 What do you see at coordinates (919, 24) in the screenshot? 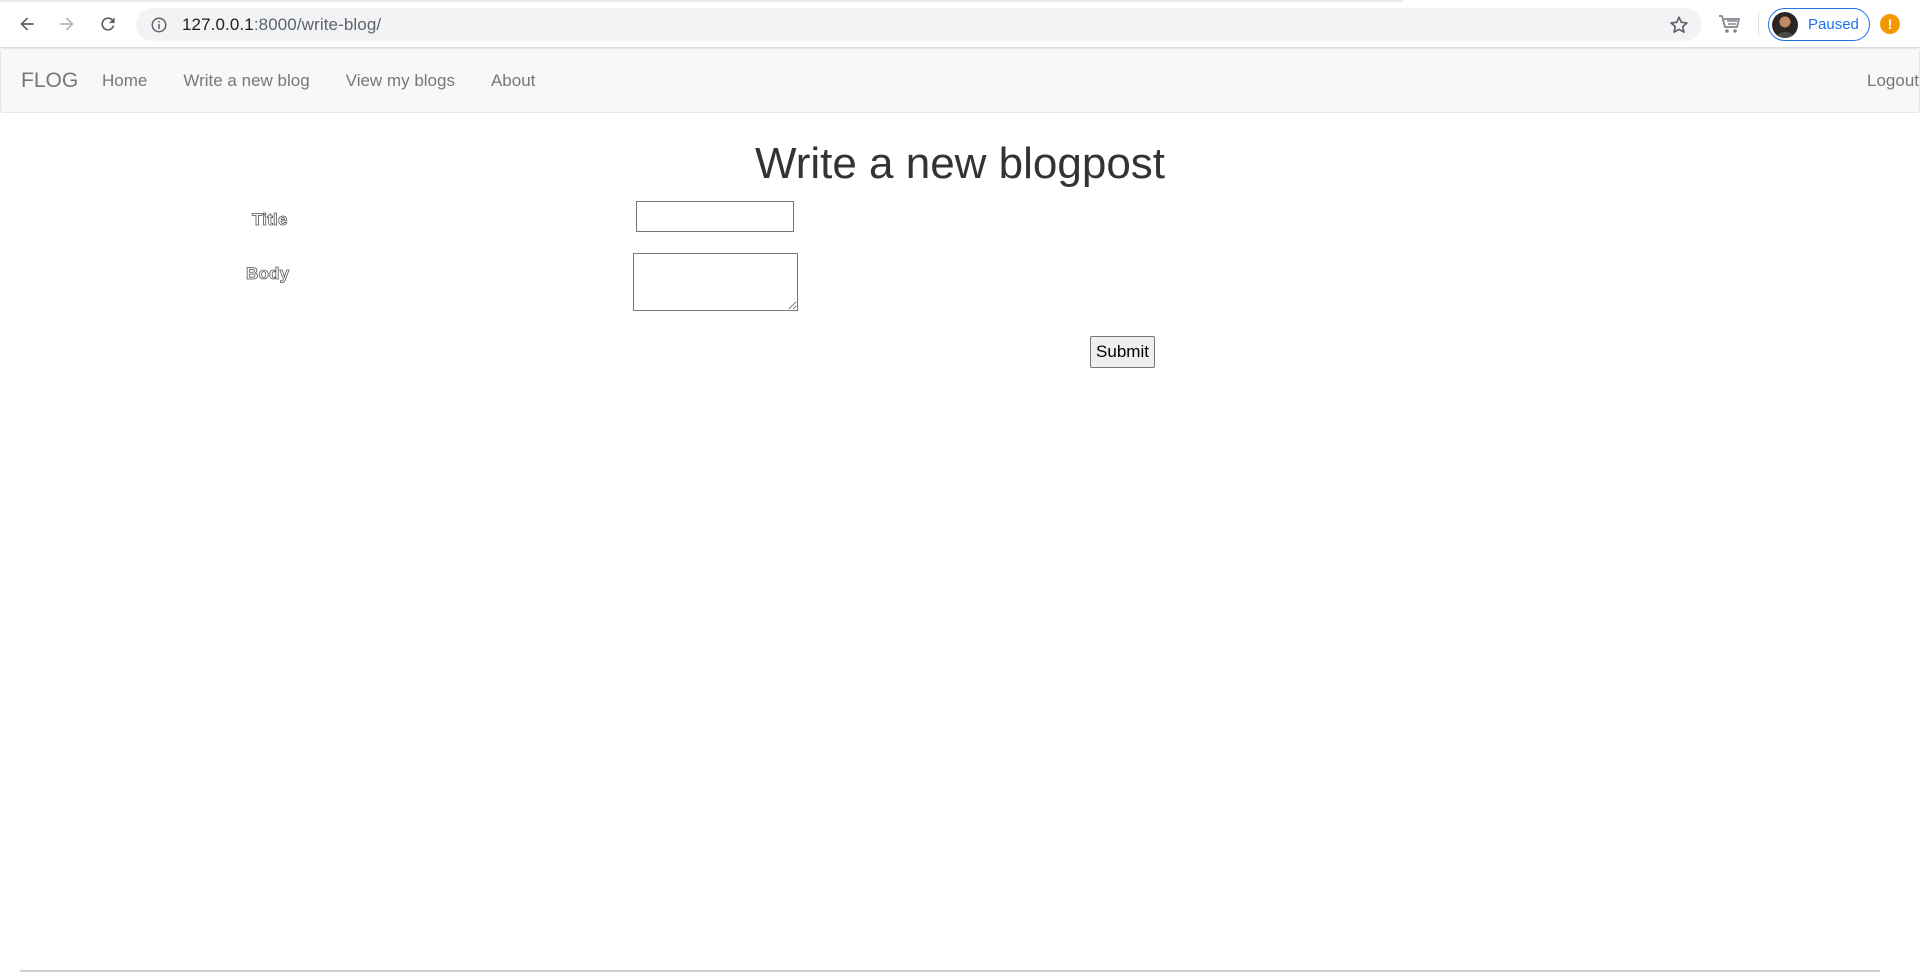
I see `address-bar: 127.0.0.1:8000/write-blog/` at bounding box center [919, 24].